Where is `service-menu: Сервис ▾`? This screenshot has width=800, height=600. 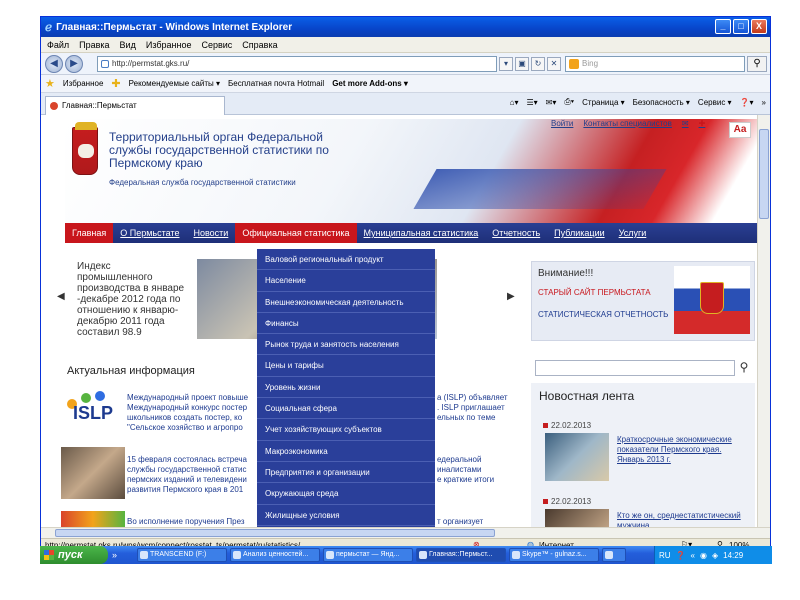
service-menu: Сервис ▾ is located at coordinates (715, 102).